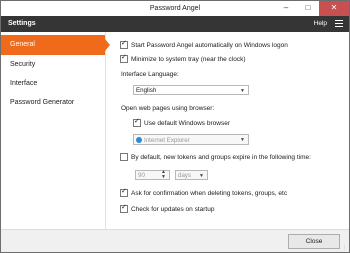  I want to click on expire-unit-select: days ▼, so click(191, 175).